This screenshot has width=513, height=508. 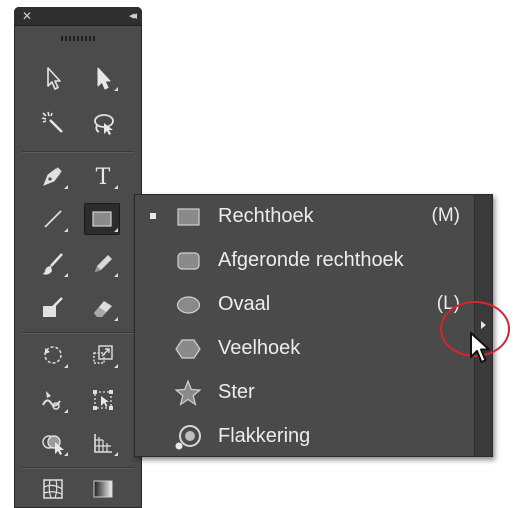 I want to click on rounded-rectangle-icon, so click(x=188, y=261).